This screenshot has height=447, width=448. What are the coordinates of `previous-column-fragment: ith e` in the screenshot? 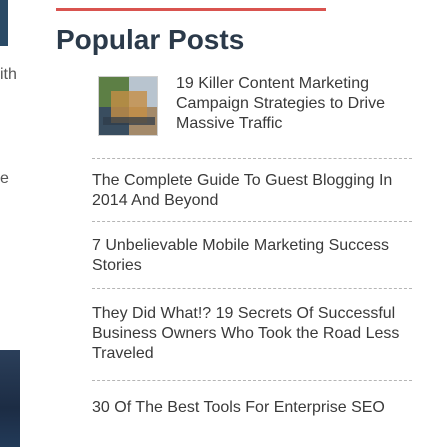 It's located at (20, 223).